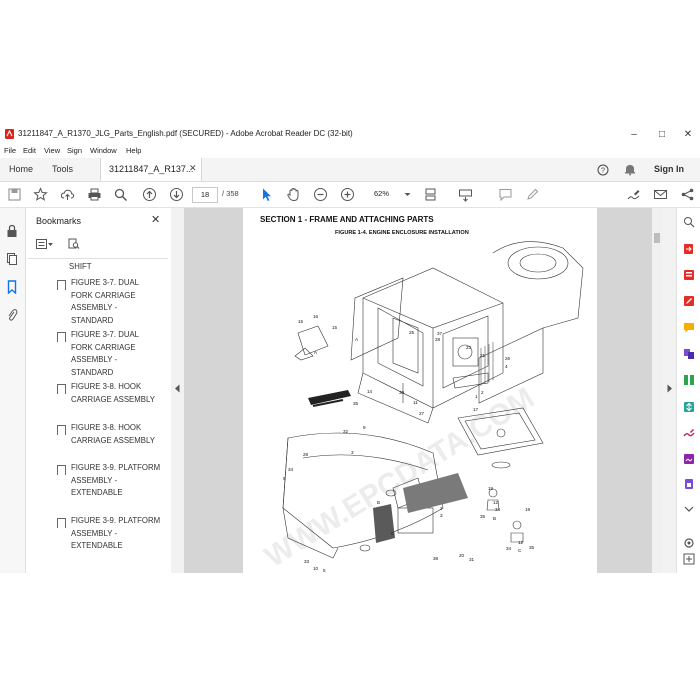 The width and height of the screenshot is (700, 700). What do you see at coordinates (52, 150) in the screenshot?
I see `menu-view: View` at bounding box center [52, 150].